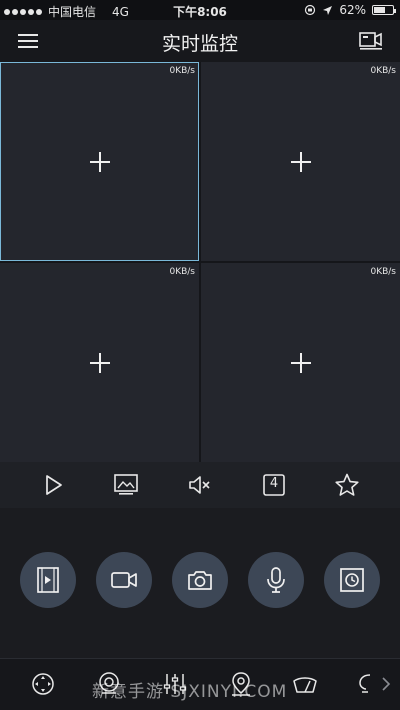 This screenshot has height=710, width=400. Describe the element at coordinates (190, 692) in the screenshot. I see `watermark-text: 新意手游 SJXINYI.COM` at that location.